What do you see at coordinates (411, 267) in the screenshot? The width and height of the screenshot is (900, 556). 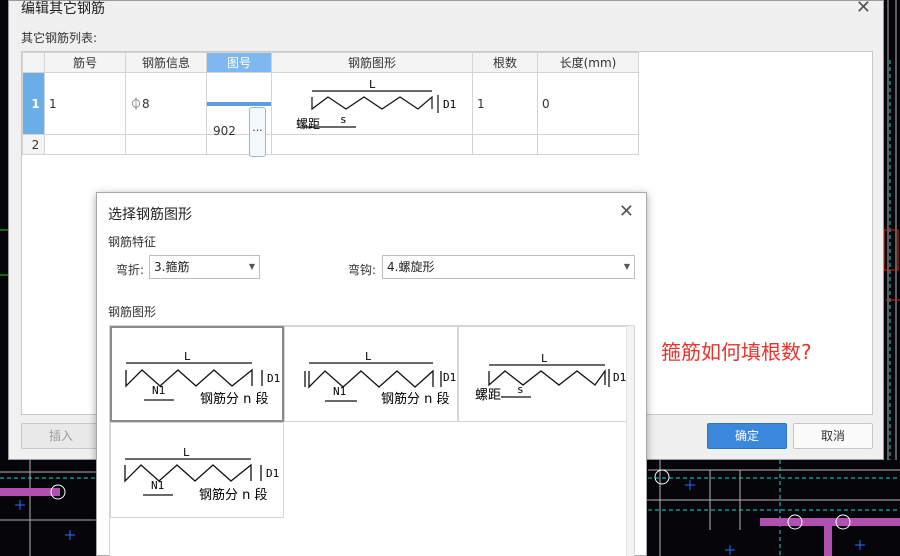 I see `hook-select-value: 4.螺旋形` at bounding box center [411, 267].